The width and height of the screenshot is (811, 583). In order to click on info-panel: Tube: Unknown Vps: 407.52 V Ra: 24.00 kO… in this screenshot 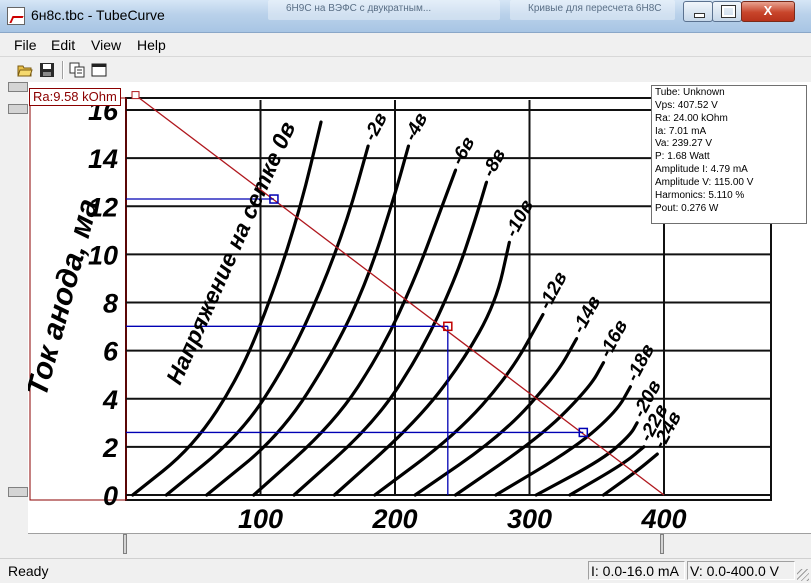, I will do `click(729, 154)`.